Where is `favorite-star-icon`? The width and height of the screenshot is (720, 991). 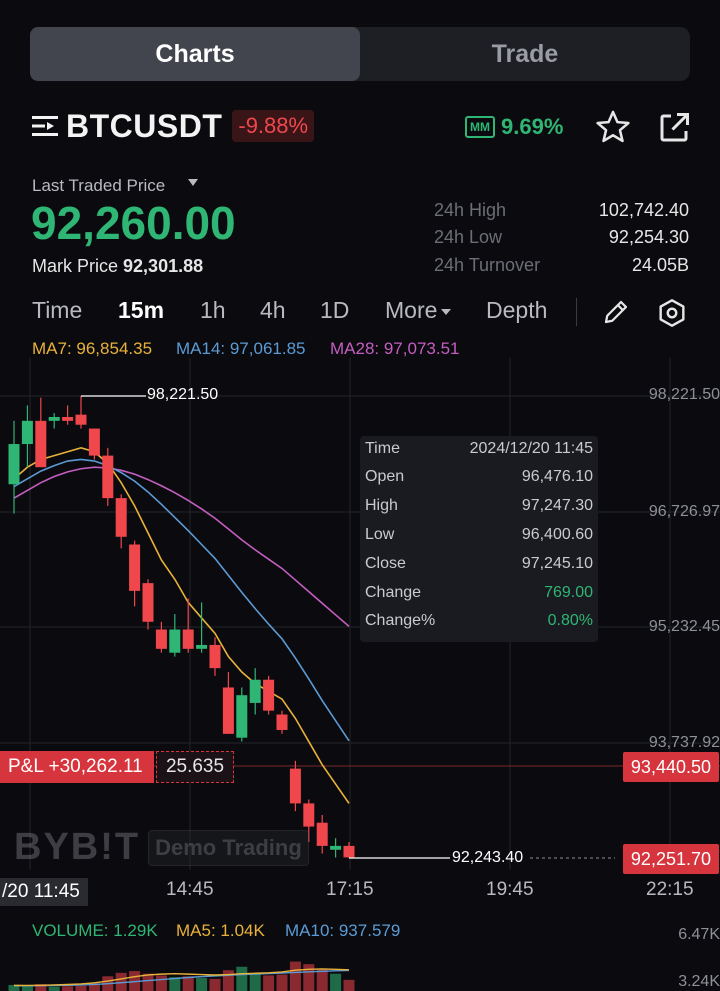
favorite-star-icon is located at coordinates (613, 127).